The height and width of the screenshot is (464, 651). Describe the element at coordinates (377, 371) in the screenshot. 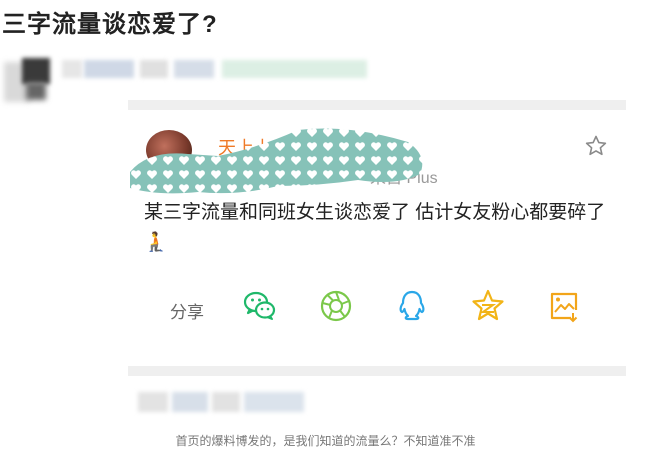

I see `divider-bottom` at that location.